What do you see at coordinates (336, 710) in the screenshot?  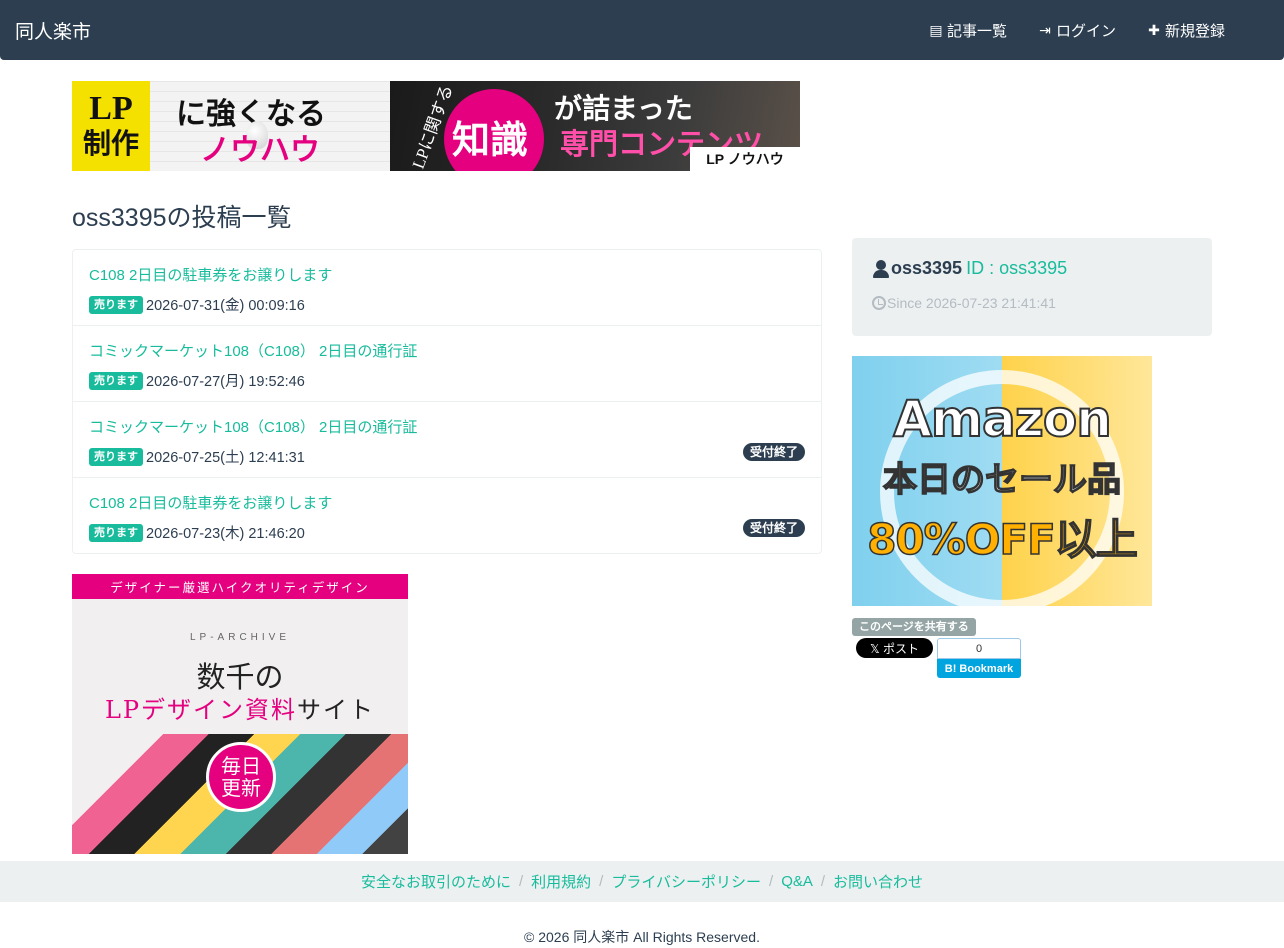 I see `lp-archive-site: サイト` at bounding box center [336, 710].